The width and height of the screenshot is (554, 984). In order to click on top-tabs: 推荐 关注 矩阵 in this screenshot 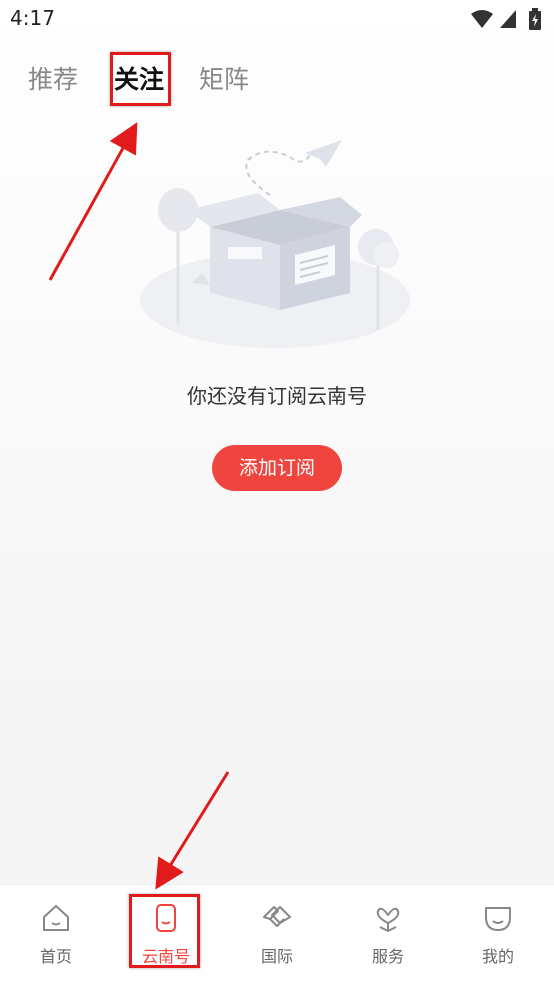, I will do `click(277, 83)`.